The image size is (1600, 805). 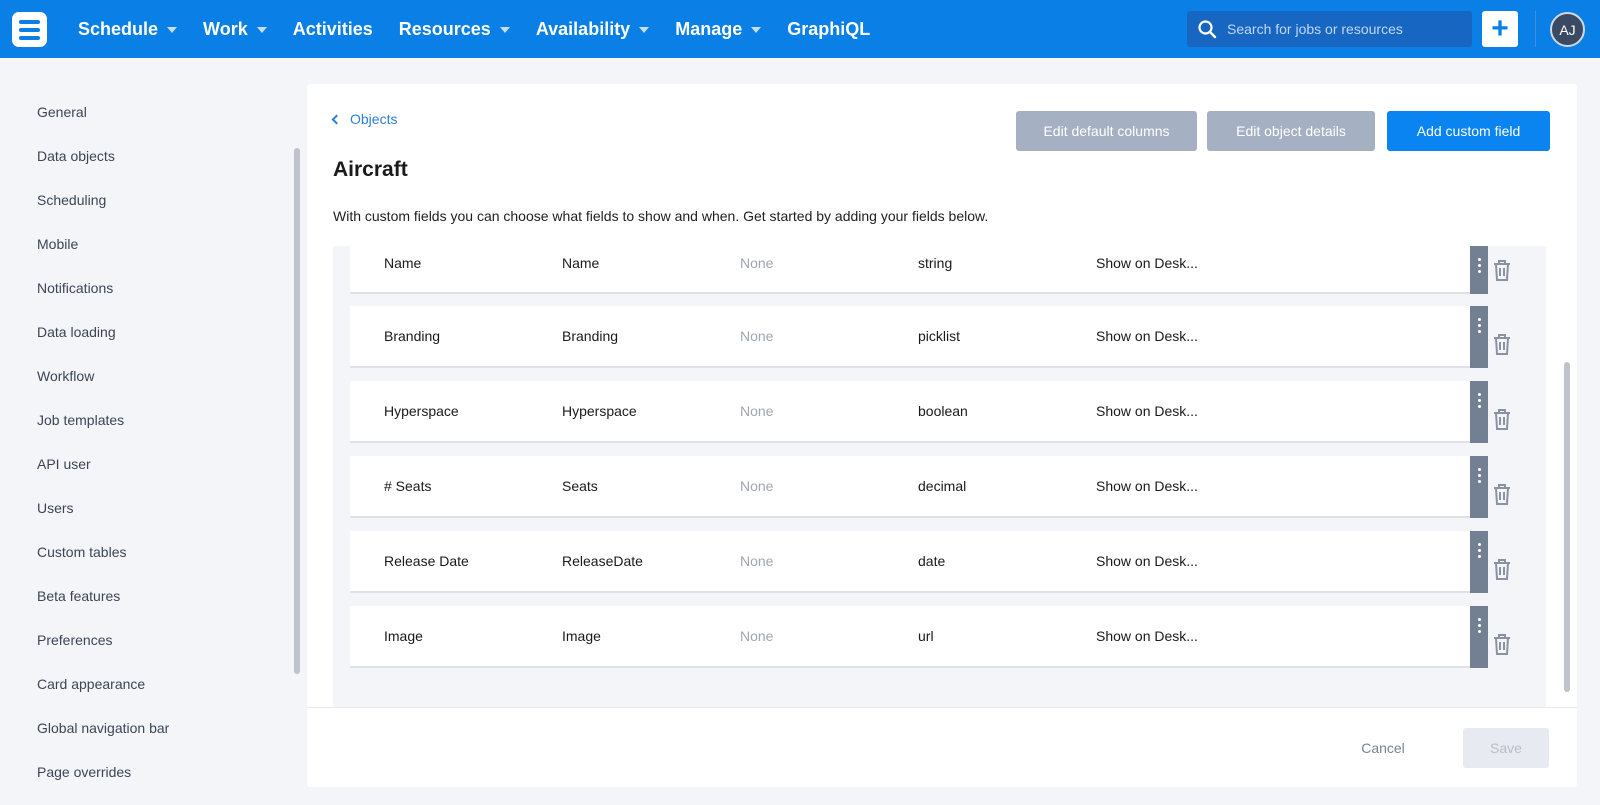 I want to click on field-type: picklist, so click(x=939, y=336).